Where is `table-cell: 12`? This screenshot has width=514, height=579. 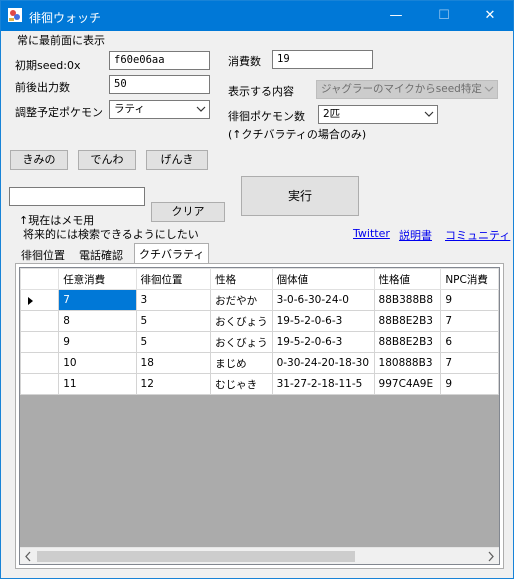
table-cell: 12 is located at coordinates (173, 384).